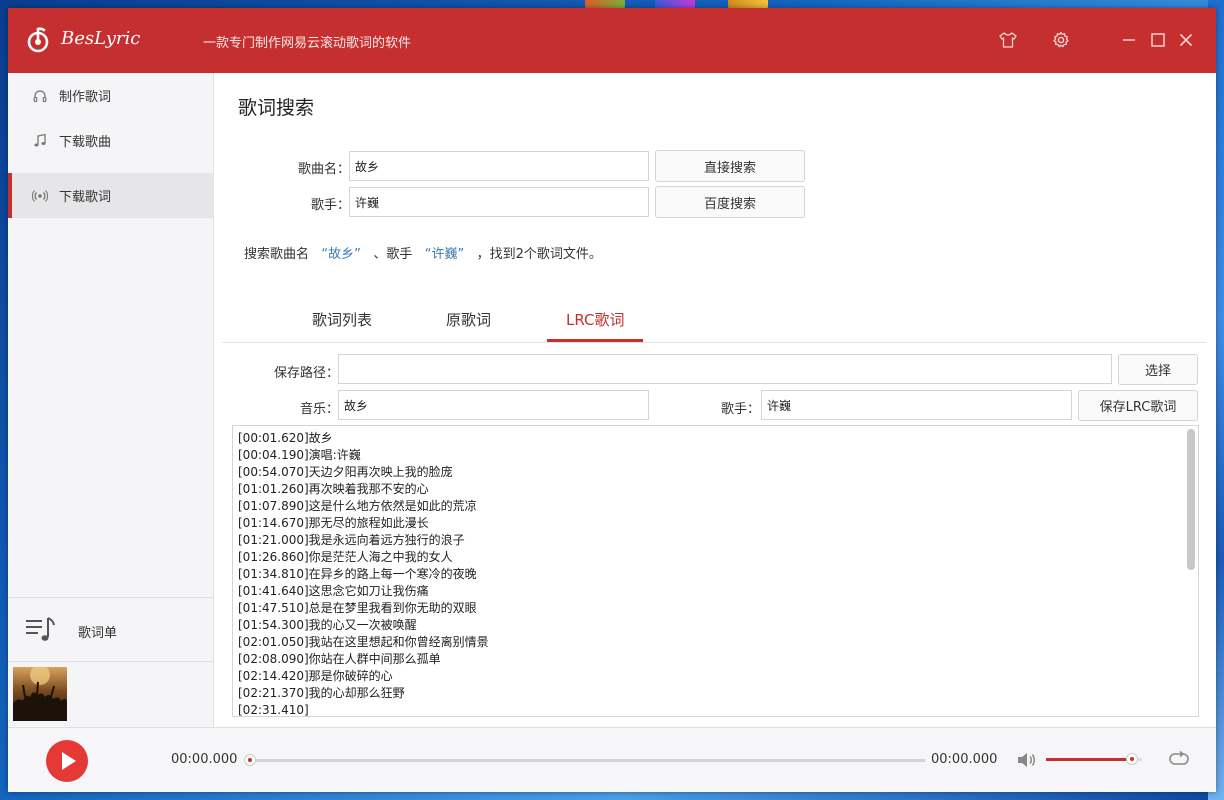 Image resolution: width=1224 pixels, height=800 pixels. Describe the element at coordinates (277, 254) in the screenshot. I see `result-prefix: 搜索歌曲名` at that location.